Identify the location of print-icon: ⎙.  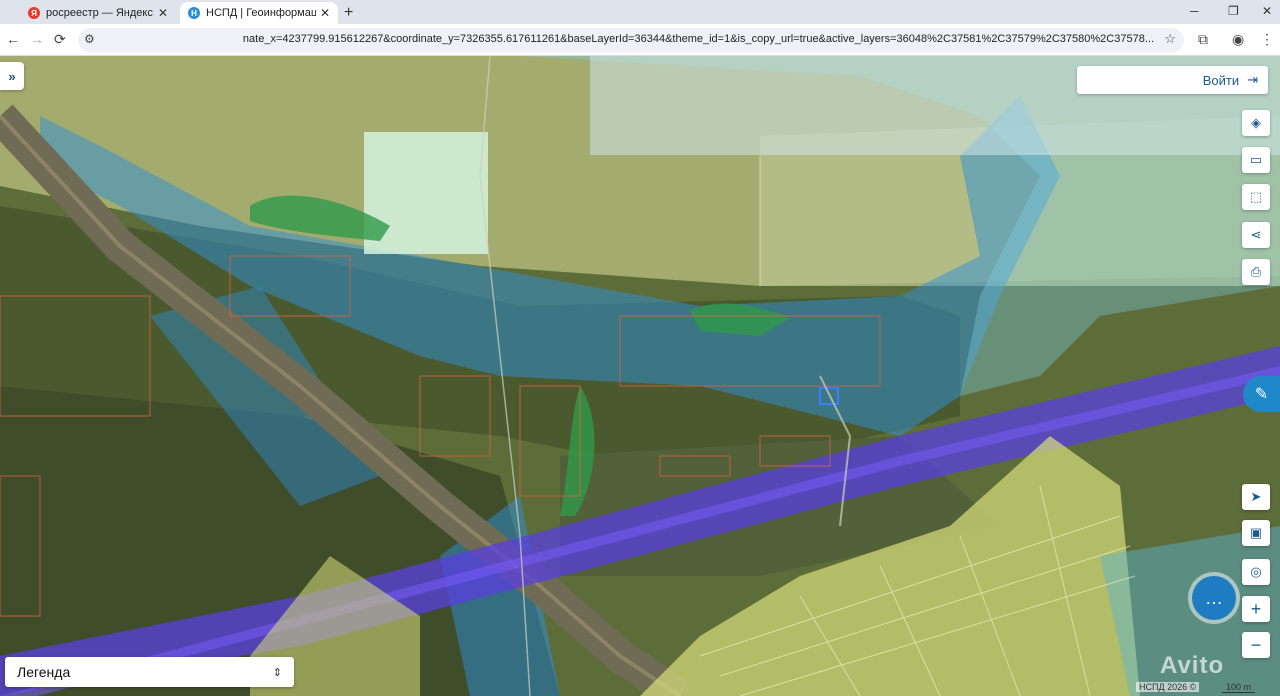
(1256, 271).